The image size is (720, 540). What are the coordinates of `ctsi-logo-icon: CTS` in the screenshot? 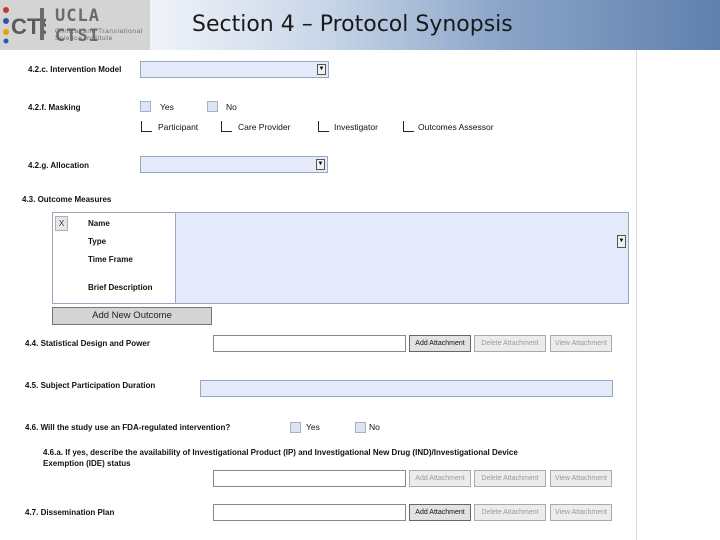 It's located at (24, 24).